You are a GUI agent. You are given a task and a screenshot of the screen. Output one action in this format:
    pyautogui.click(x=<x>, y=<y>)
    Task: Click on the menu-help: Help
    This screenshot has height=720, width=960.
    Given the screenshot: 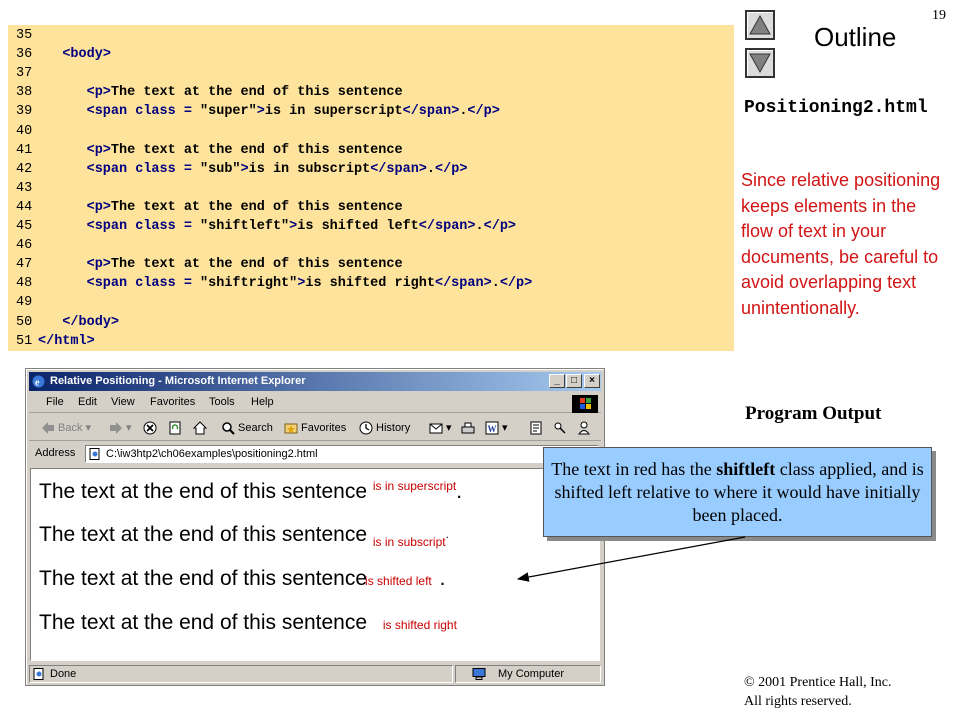 What is the action you would take?
    pyautogui.click(x=262, y=402)
    